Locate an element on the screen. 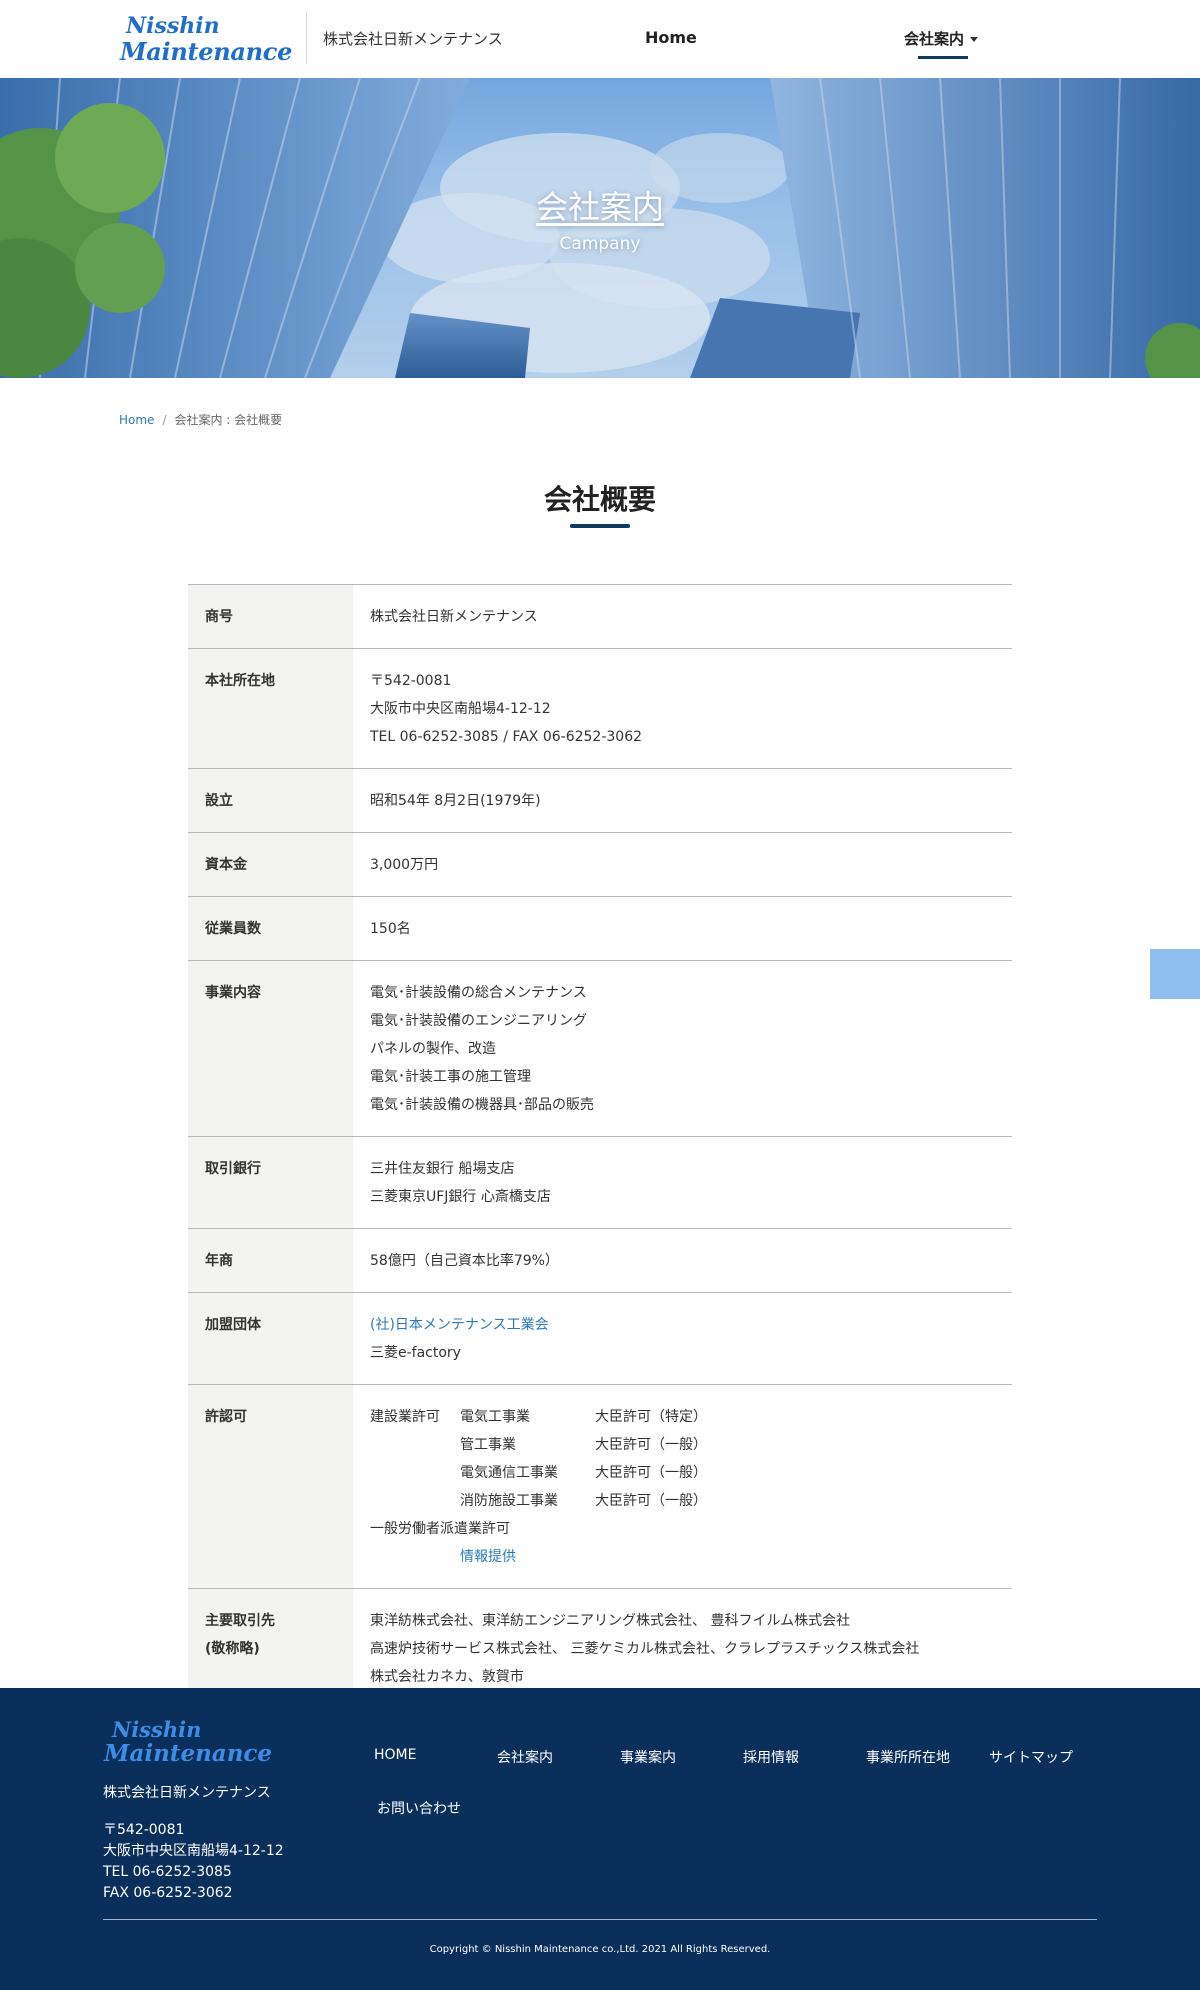 Image resolution: width=1200 pixels, height=1990 pixels. info-disclosure-link: 情報提供 is located at coordinates (488, 1557).